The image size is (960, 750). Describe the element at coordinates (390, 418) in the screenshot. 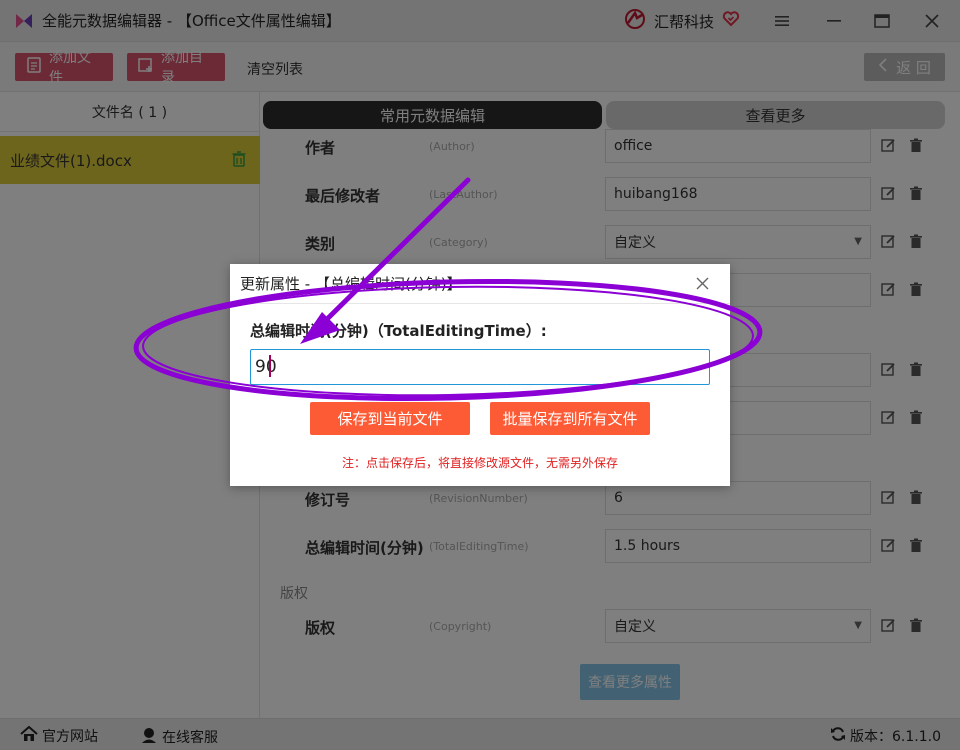

I see `save-current-file-button: 保存到当前文件` at that location.